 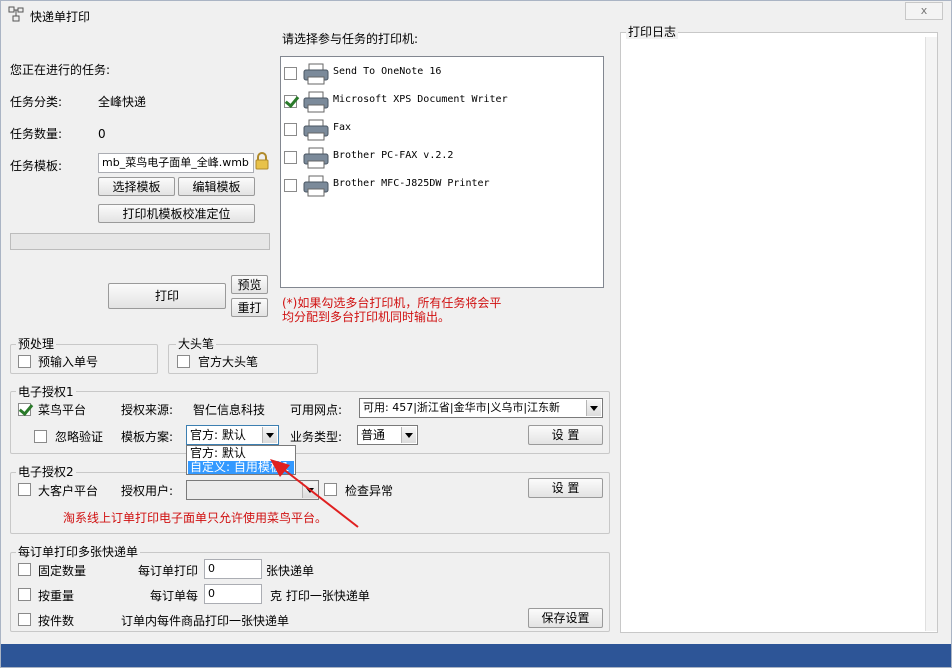 What do you see at coordinates (176, 213) in the screenshot?
I see `calibrate-button: 打印机模板校准定位` at bounding box center [176, 213].